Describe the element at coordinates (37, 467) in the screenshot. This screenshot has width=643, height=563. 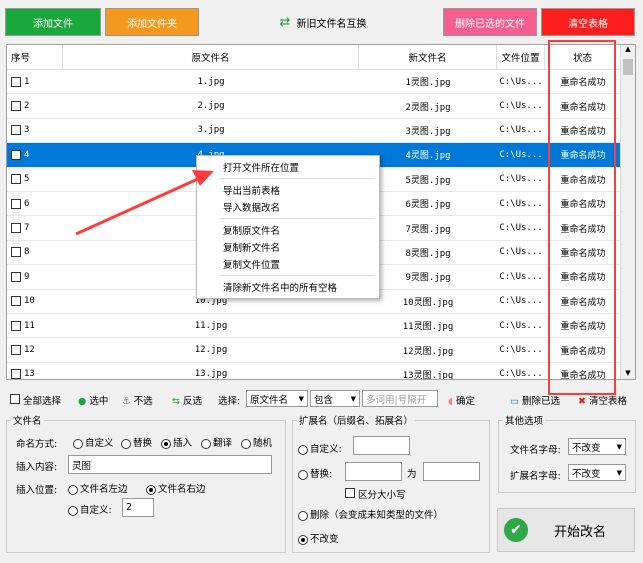
I see `insert-content-label: 插入内容:` at that location.